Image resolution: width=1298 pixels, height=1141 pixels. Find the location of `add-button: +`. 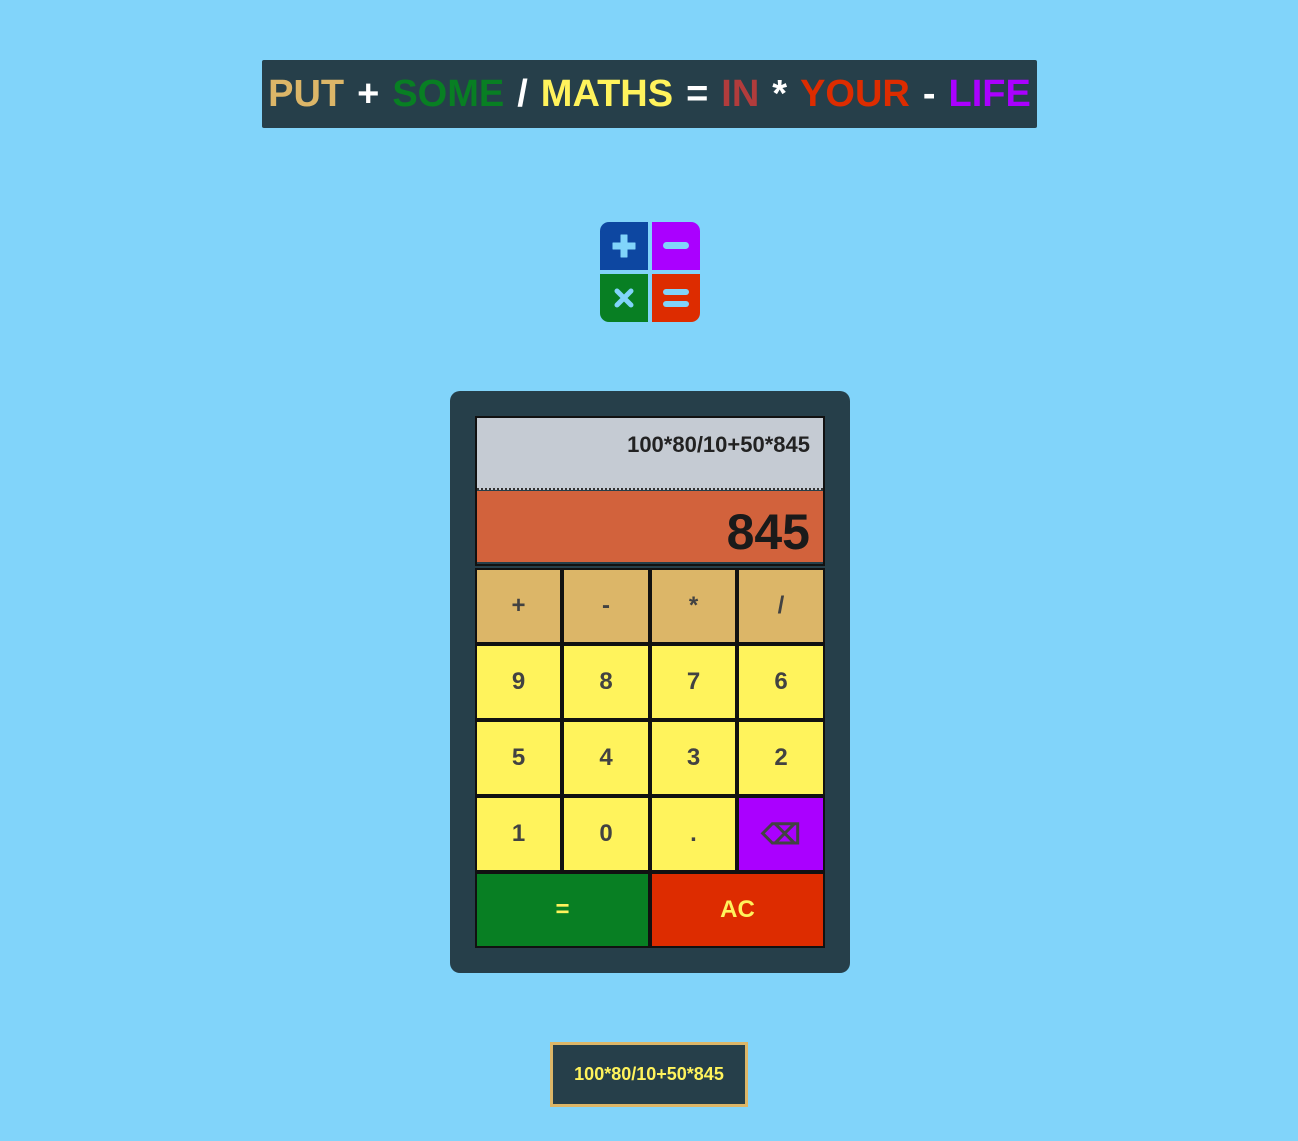

add-button: + is located at coordinates (518, 606).